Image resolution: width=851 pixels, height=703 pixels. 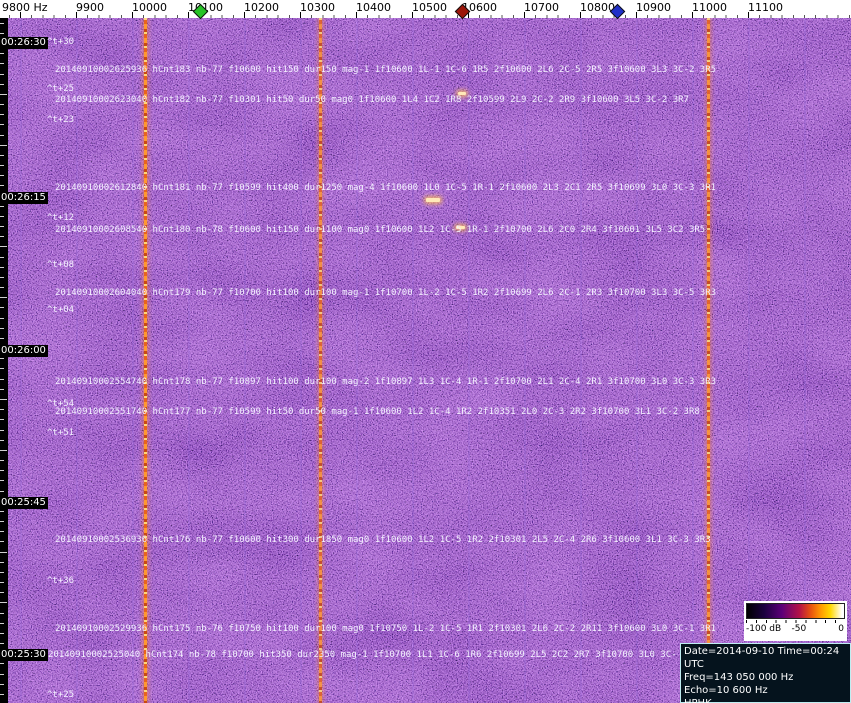 I want to click on color-scale-gradient, so click(x=795, y=611).